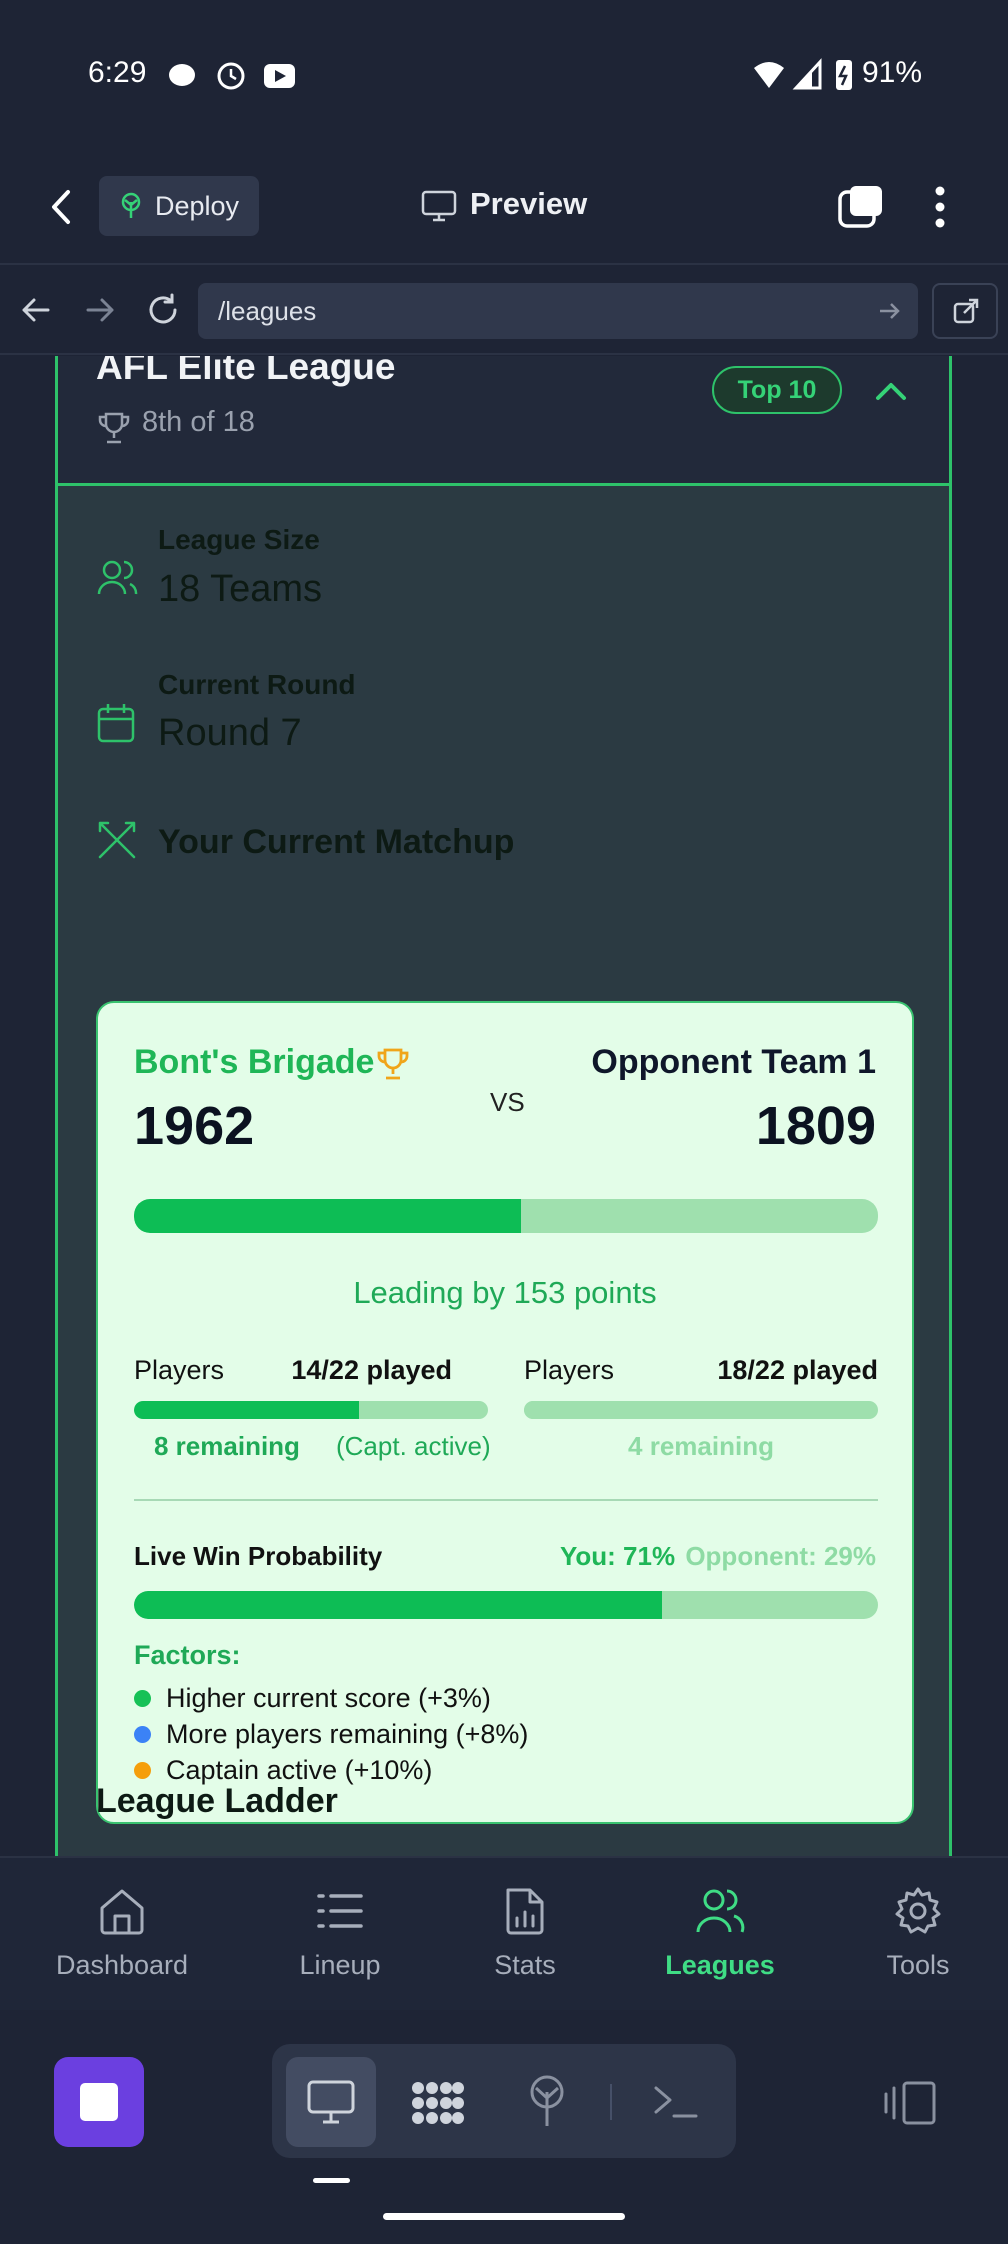 The image size is (1008, 2244). I want to click on top10-badge: Top 10, so click(777, 390).